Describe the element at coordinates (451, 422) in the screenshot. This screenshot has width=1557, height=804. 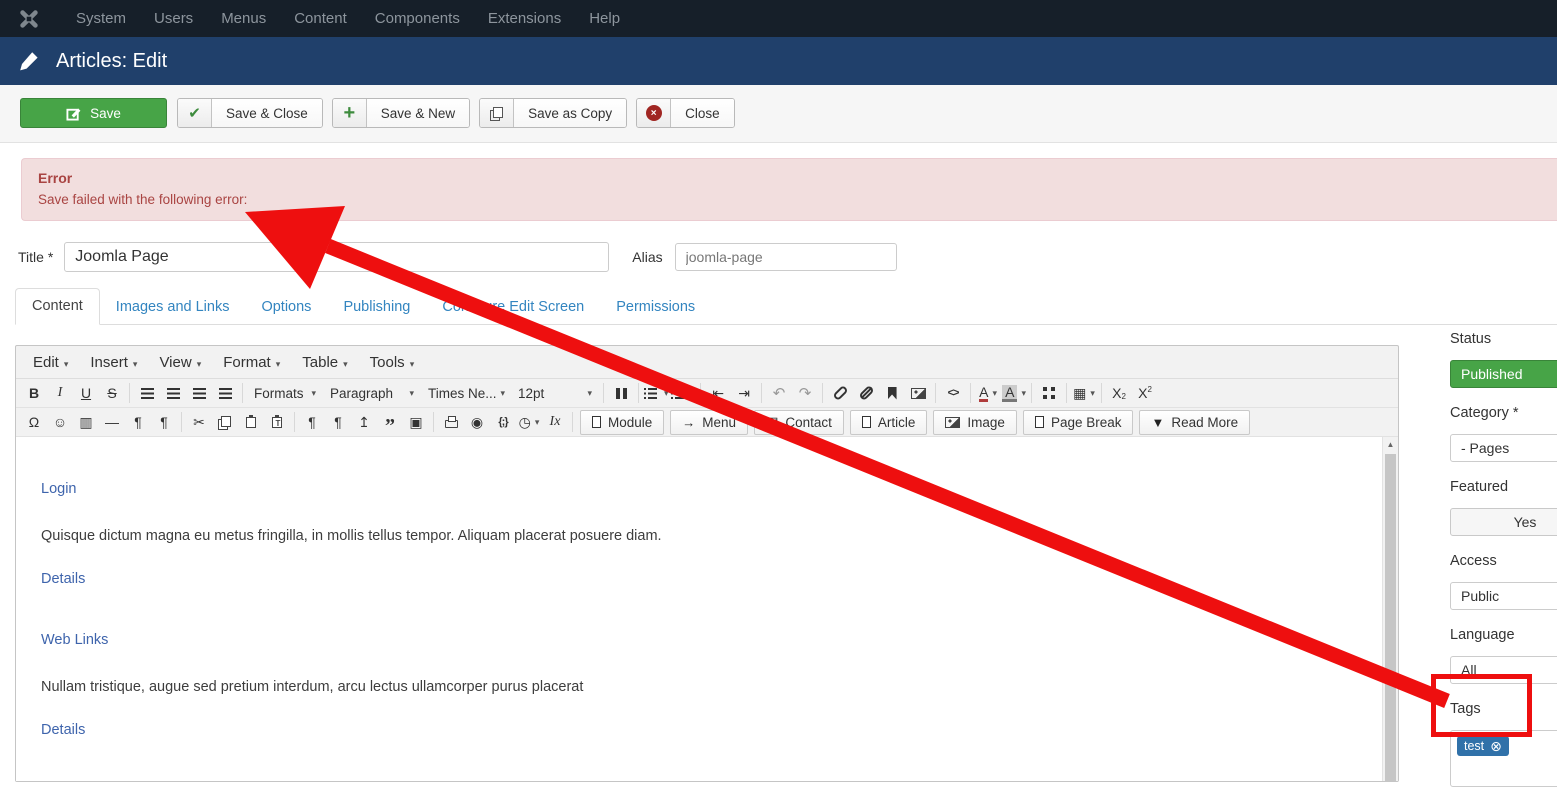
I see `print-icon` at that location.